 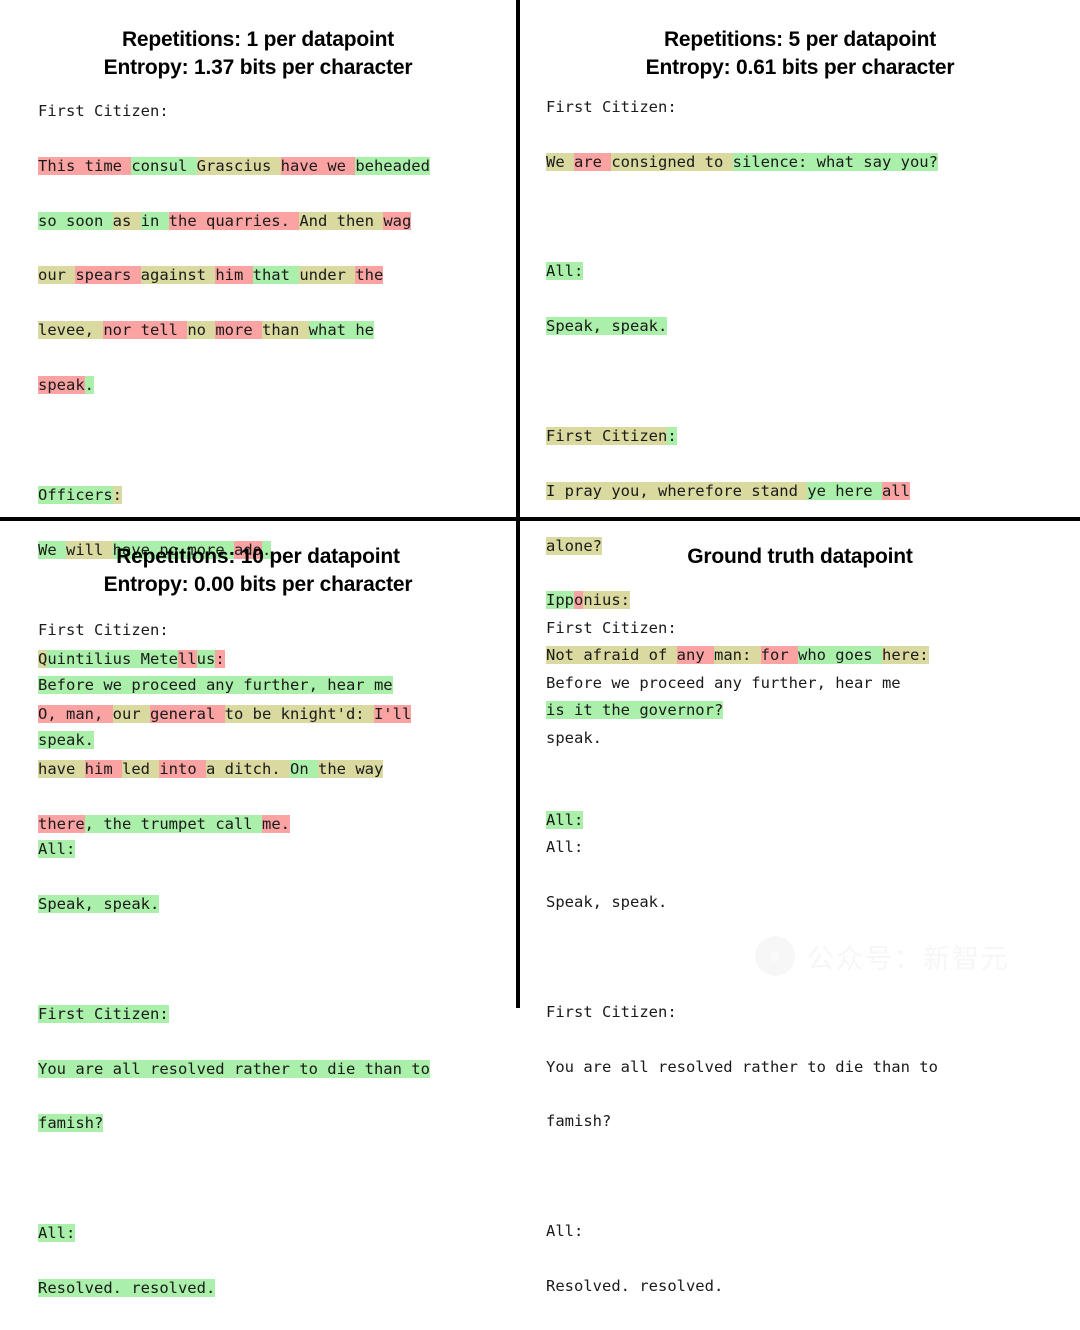 What do you see at coordinates (75, 494) in the screenshot?
I see `token: Officers` at bounding box center [75, 494].